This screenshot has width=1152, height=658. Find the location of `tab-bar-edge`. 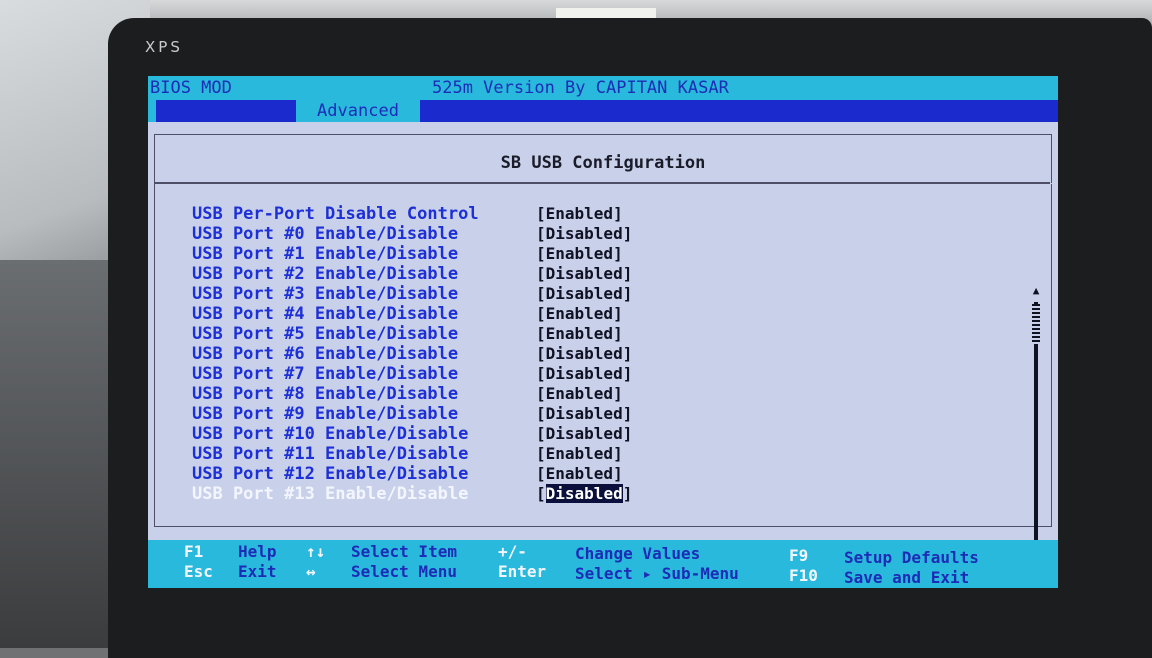

tab-bar-edge is located at coordinates (152, 111).